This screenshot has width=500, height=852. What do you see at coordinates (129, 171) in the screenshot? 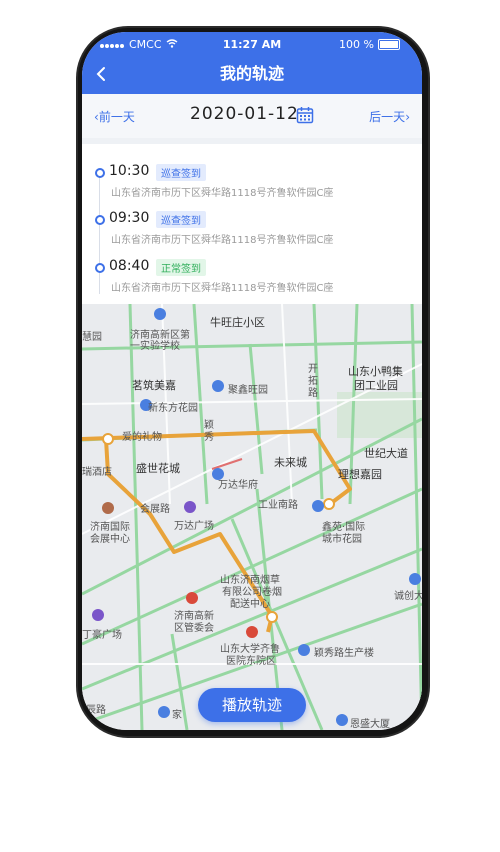
I see `checkin-time: 10:30` at bounding box center [129, 171].